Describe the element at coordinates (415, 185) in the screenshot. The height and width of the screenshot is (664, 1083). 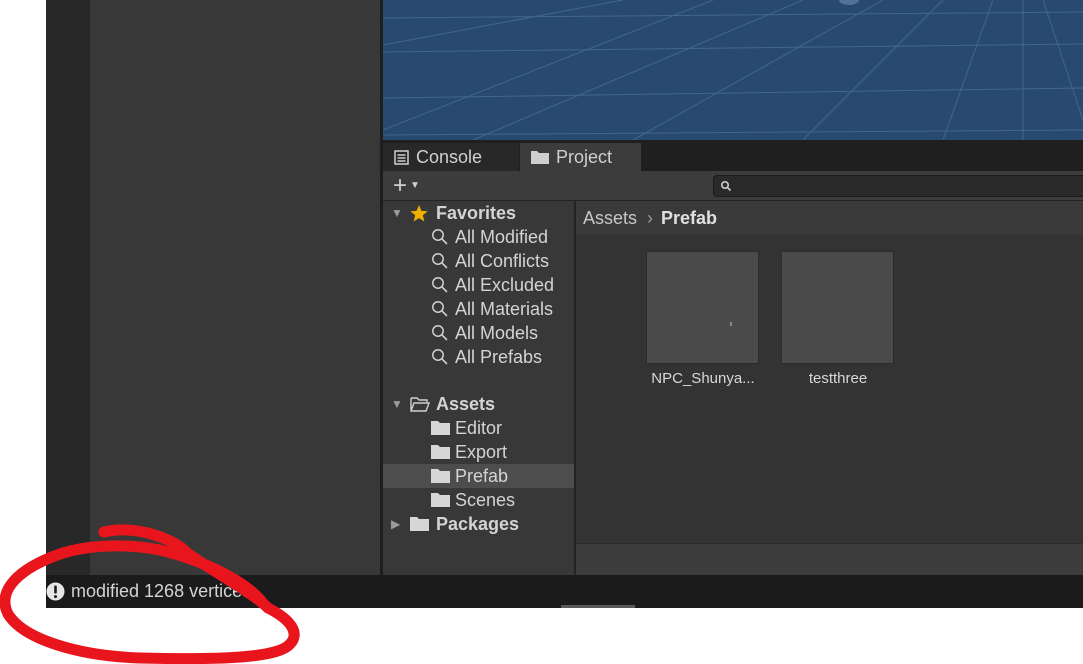
I see `chevron-down-icon: ▼` at that location.